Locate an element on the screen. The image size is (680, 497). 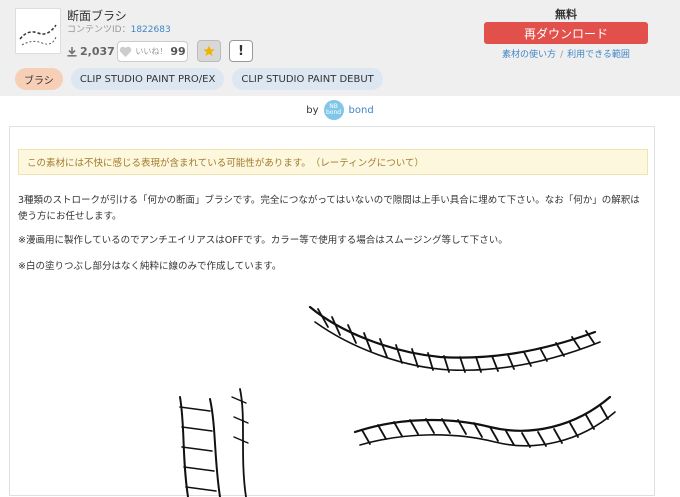
redownload-button: 再ダウンロード is located at coordinates (566, 33).